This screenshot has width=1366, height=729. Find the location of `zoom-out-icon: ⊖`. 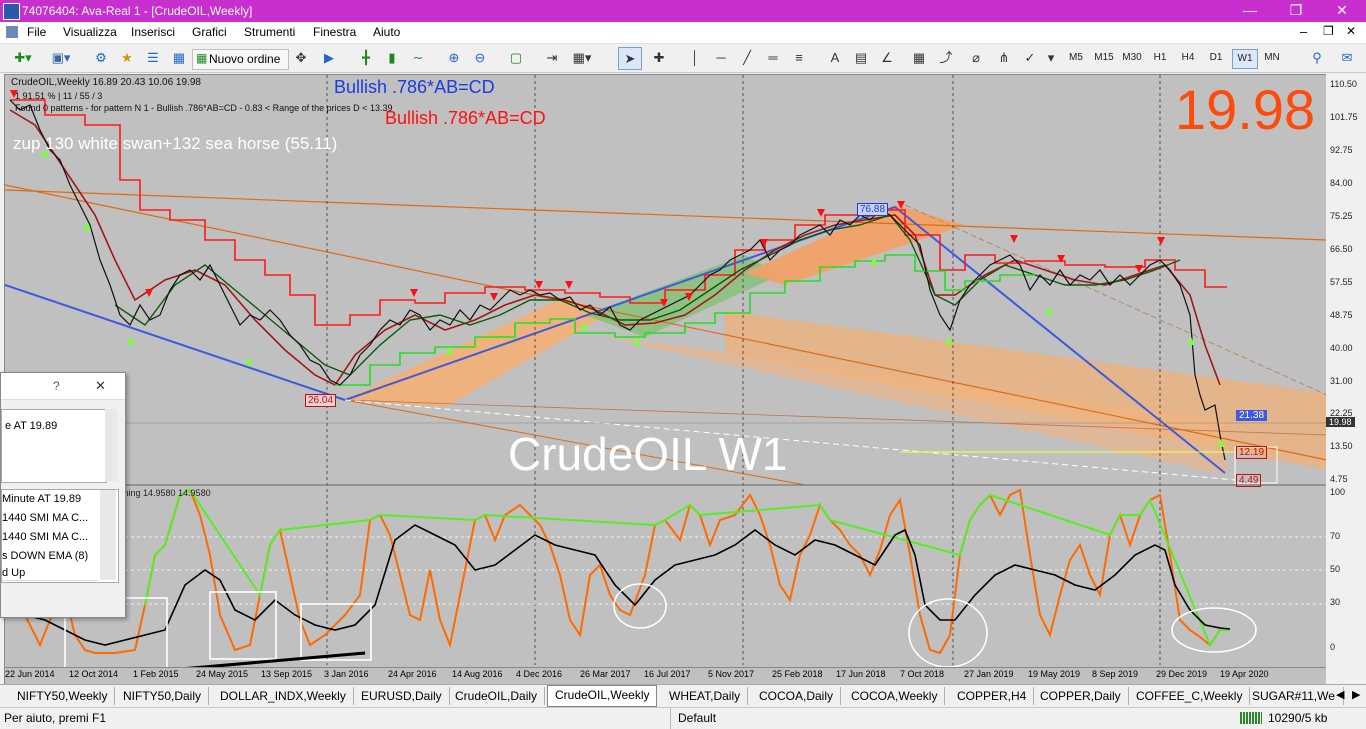

zoom-out-icon: ⊖ is located at coordinates (480, 57).